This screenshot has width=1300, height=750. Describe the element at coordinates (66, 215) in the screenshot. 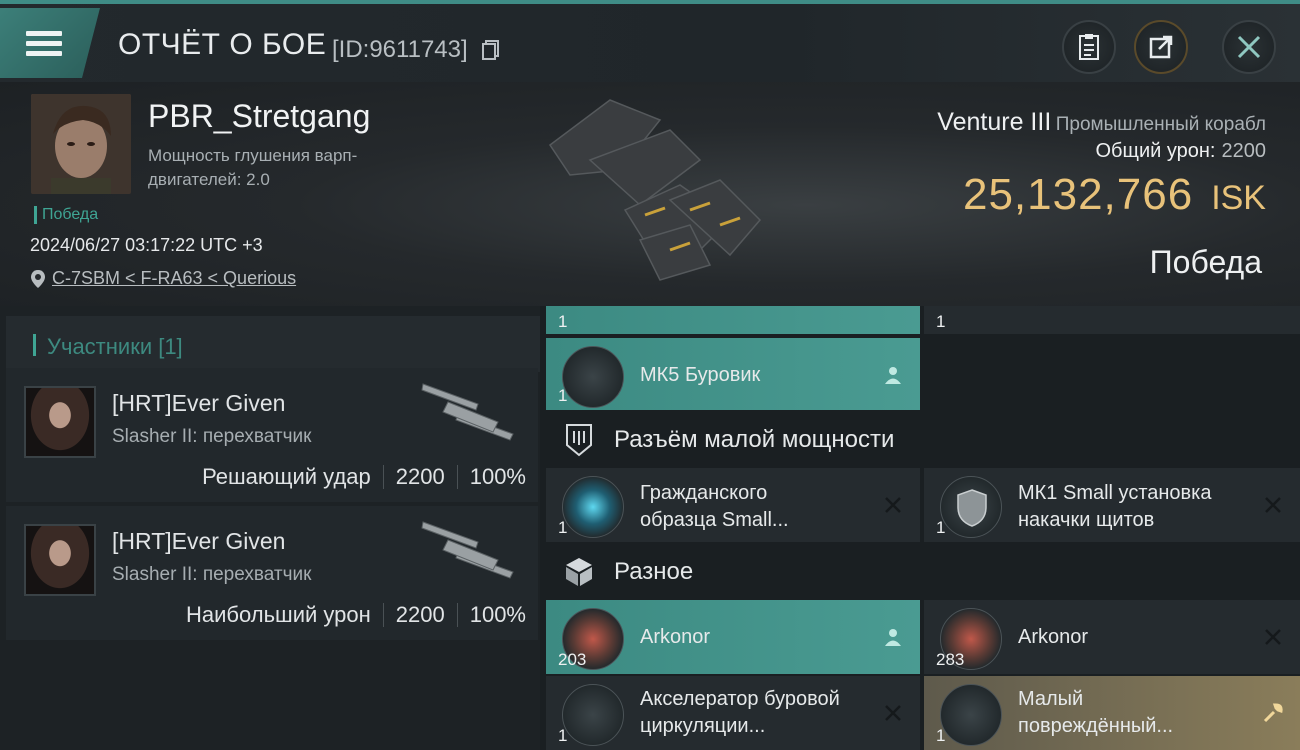

I see `victory-tag: Победа` at that location.